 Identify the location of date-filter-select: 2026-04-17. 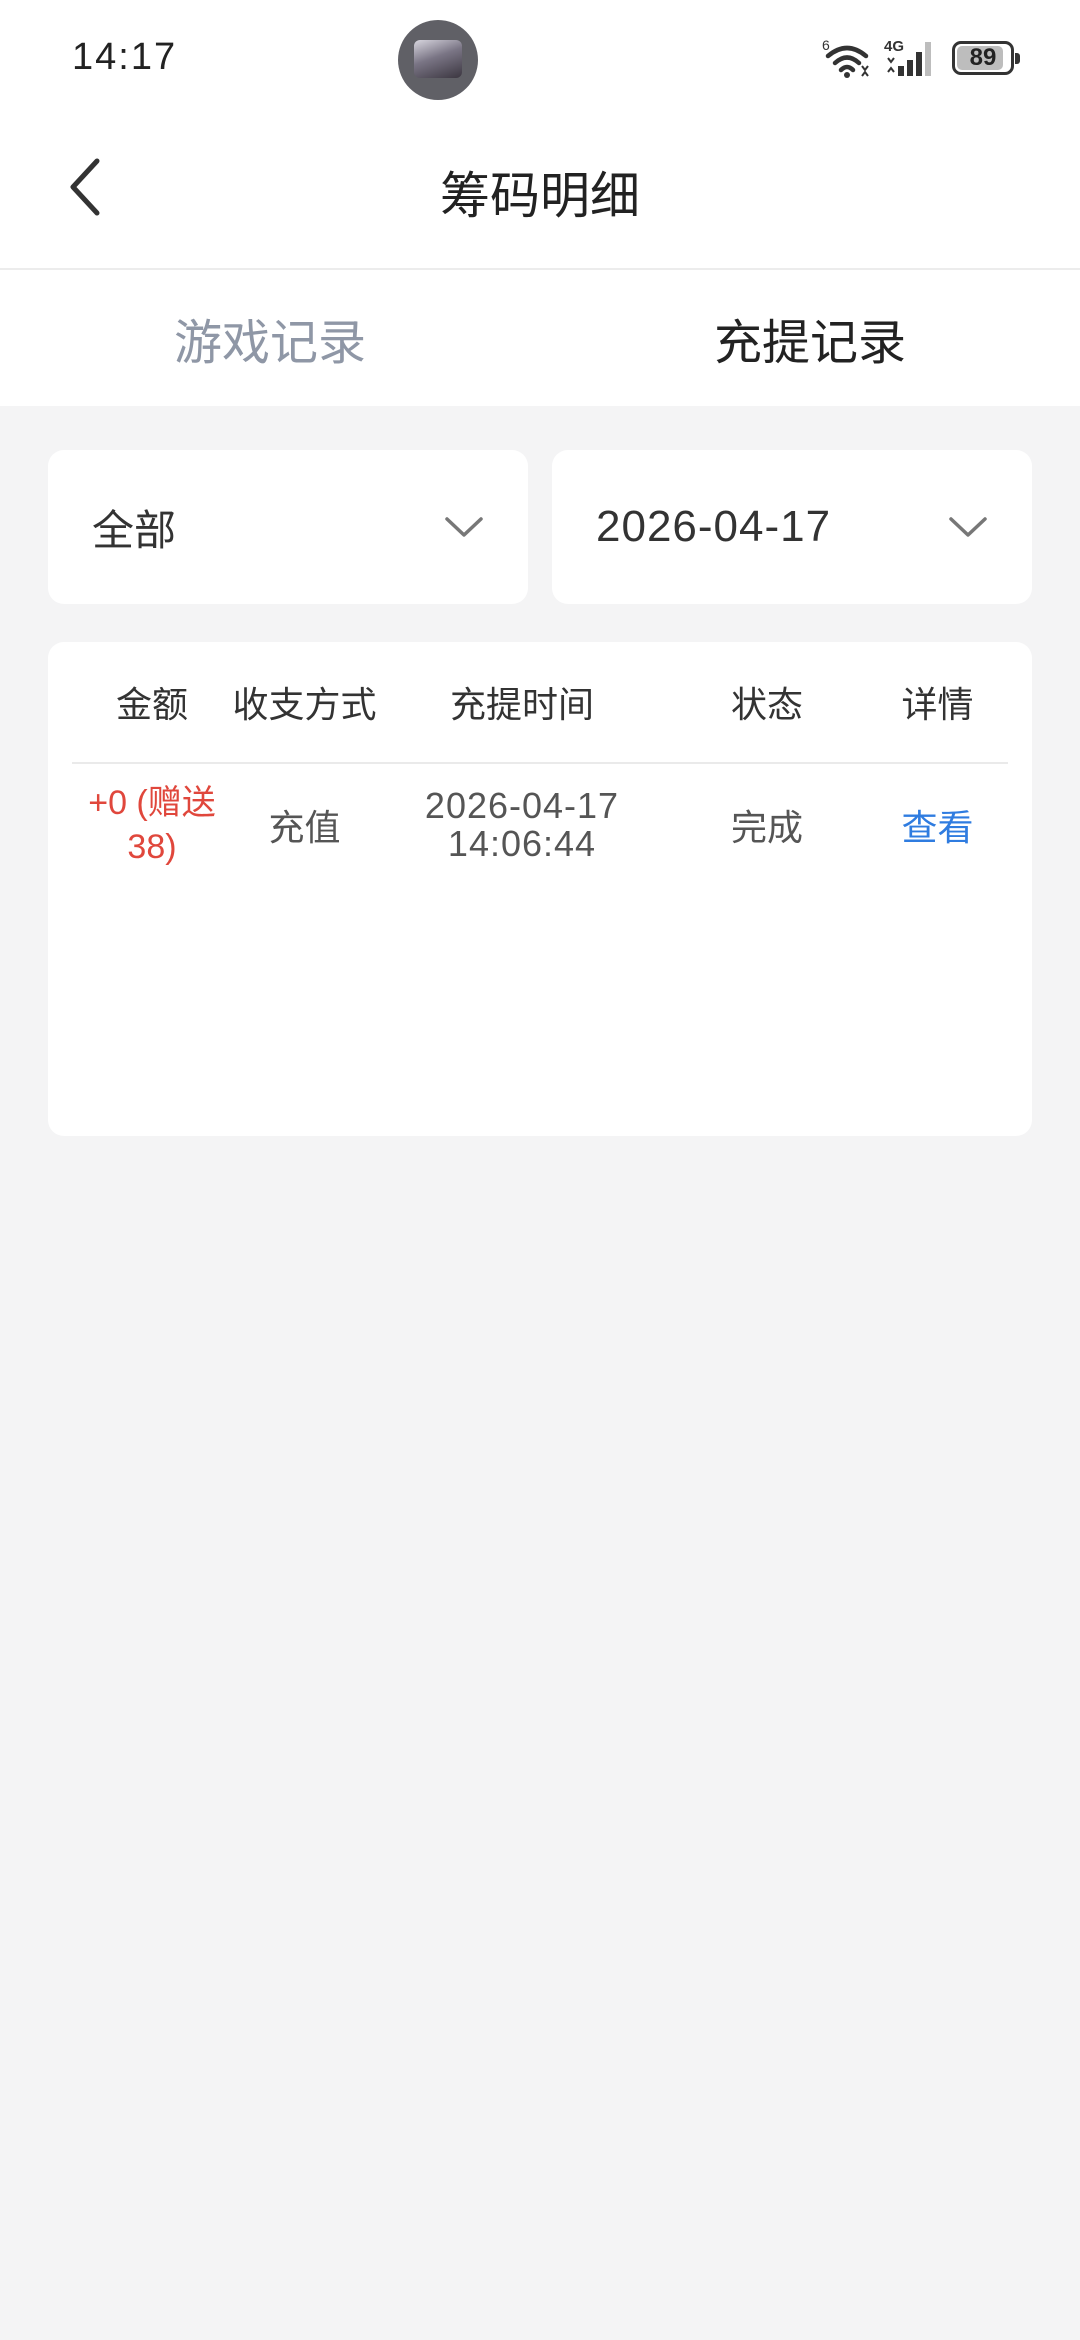
(792, 527).